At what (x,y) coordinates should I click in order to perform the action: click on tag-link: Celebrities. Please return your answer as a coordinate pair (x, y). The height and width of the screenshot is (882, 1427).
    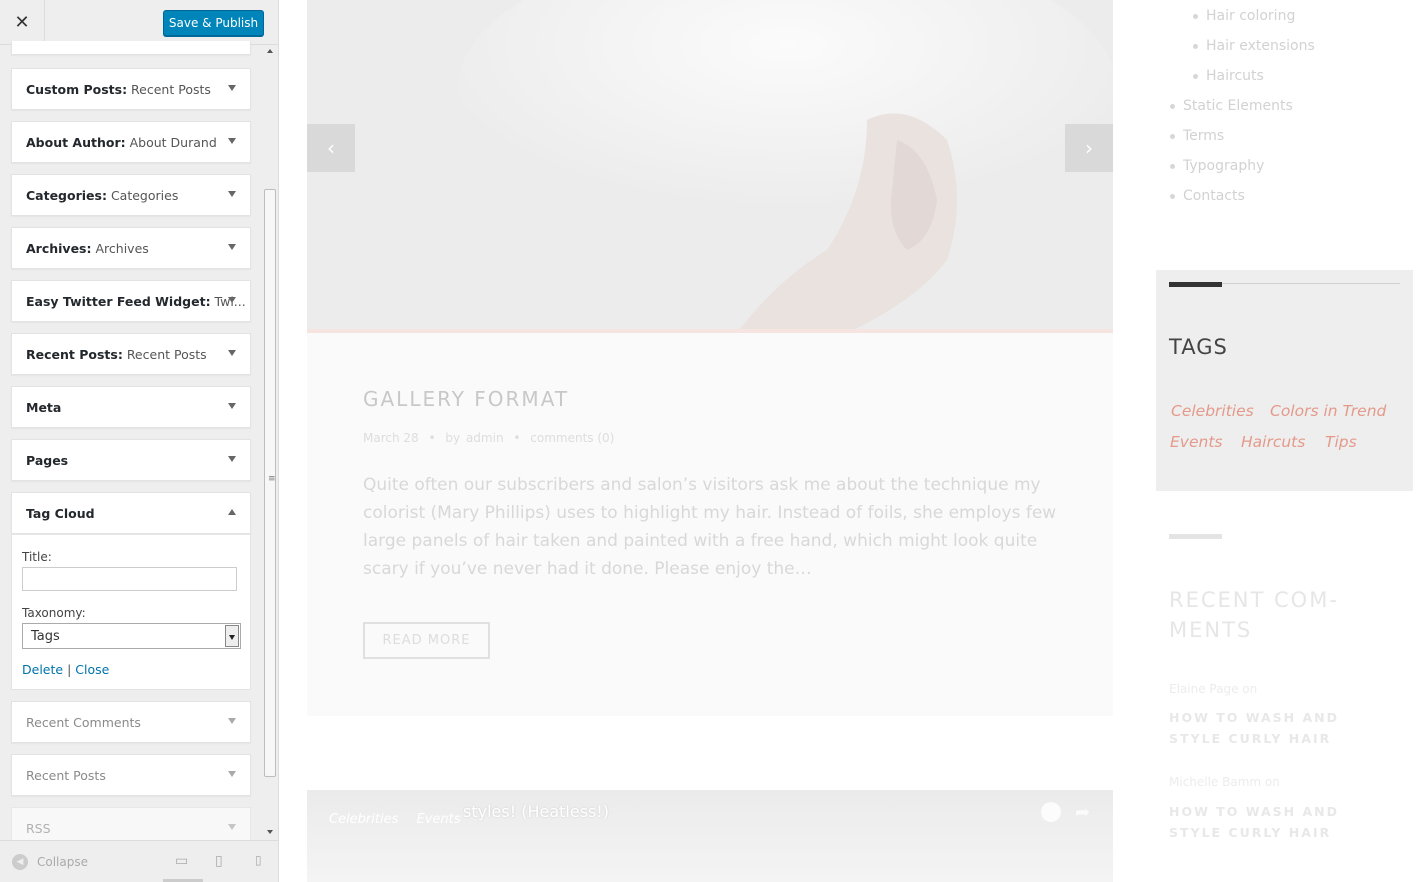
    Looking at the image, I should click on (1212, 411).